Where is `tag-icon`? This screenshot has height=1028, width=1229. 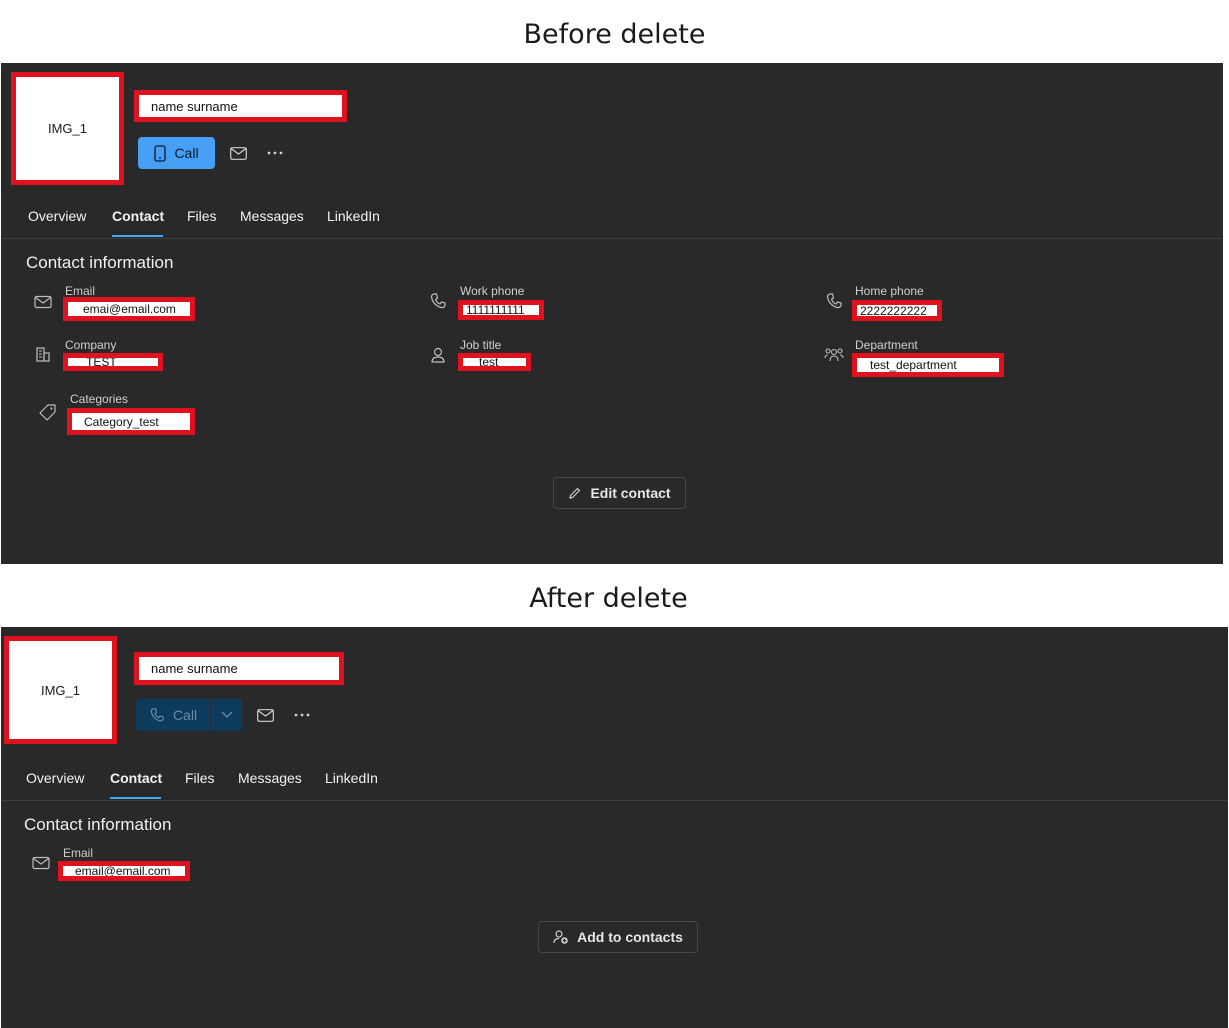
tag-icon is located at coordinates (47, 412).